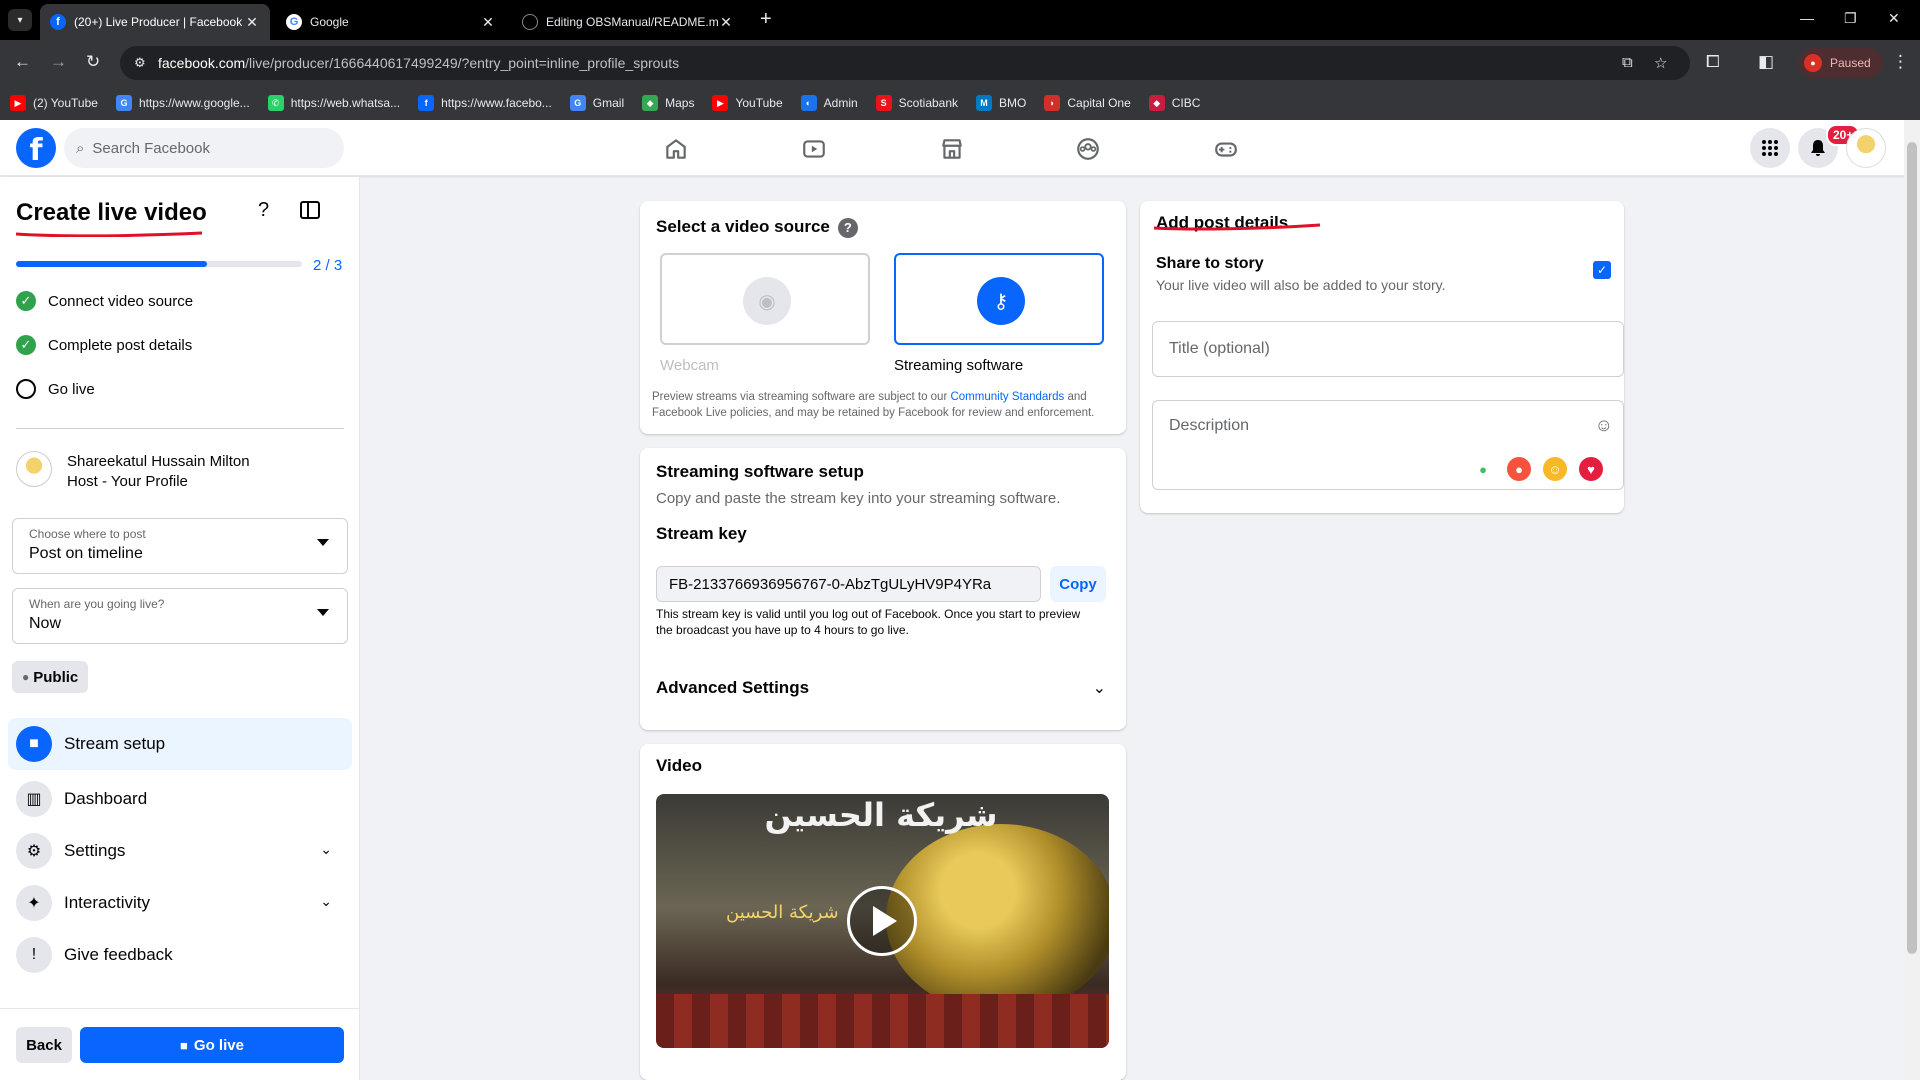  What do you see at coordinates (180, 955) in the screenshot?
I see `sidebar-item-give-feedback: ! Give feedback` at bounding box center [180, 955].